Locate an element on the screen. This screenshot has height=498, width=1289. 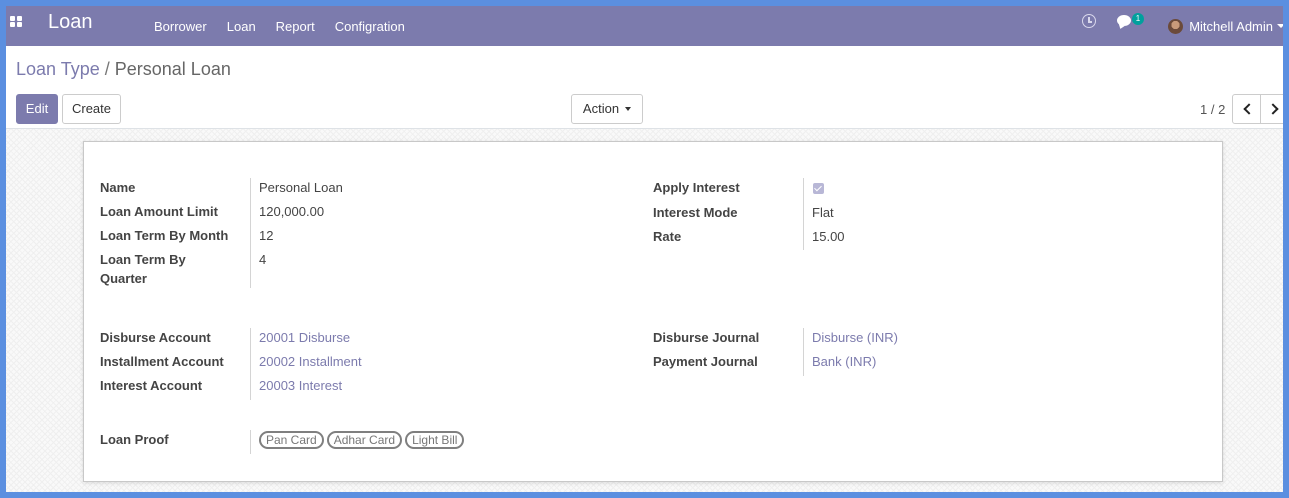
name-value: Personal Loan is located at coordinates (301, 187).